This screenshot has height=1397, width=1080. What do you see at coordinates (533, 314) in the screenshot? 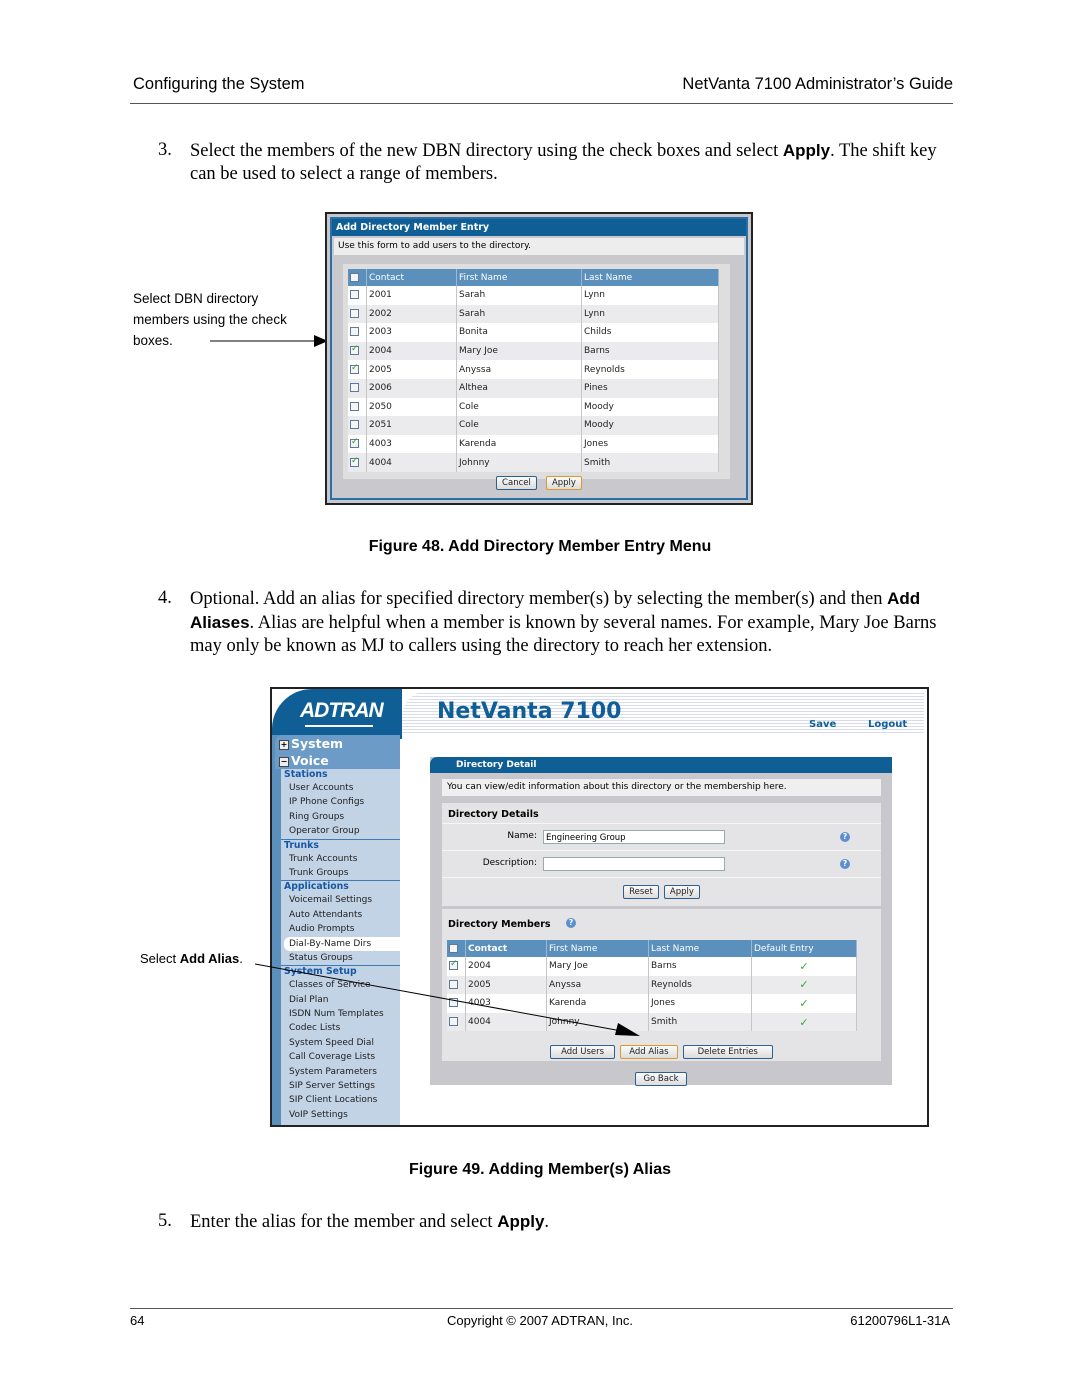
I see `table-row: 2002 Sarah Lynn` at bounding box center [533, 314].